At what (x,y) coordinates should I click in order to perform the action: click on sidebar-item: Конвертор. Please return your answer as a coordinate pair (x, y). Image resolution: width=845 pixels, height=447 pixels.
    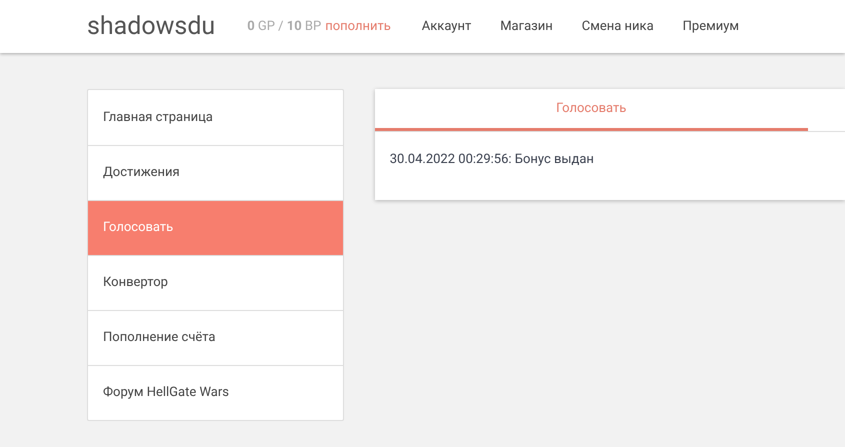
    Looking at the image, I should click on (215, 282).